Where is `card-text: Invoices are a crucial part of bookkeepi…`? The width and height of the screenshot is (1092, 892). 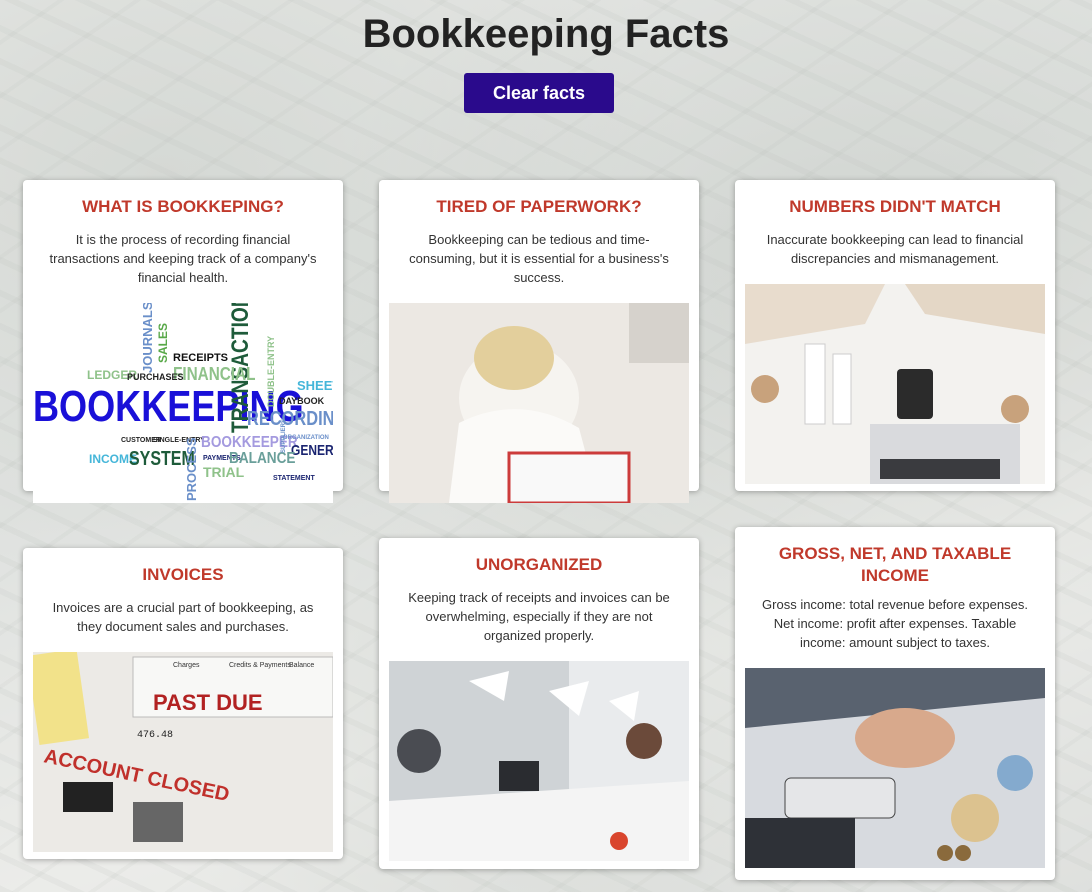 card-text: Invoices are a crucial part of bookkeepi… is located at coordinates (183, 617).